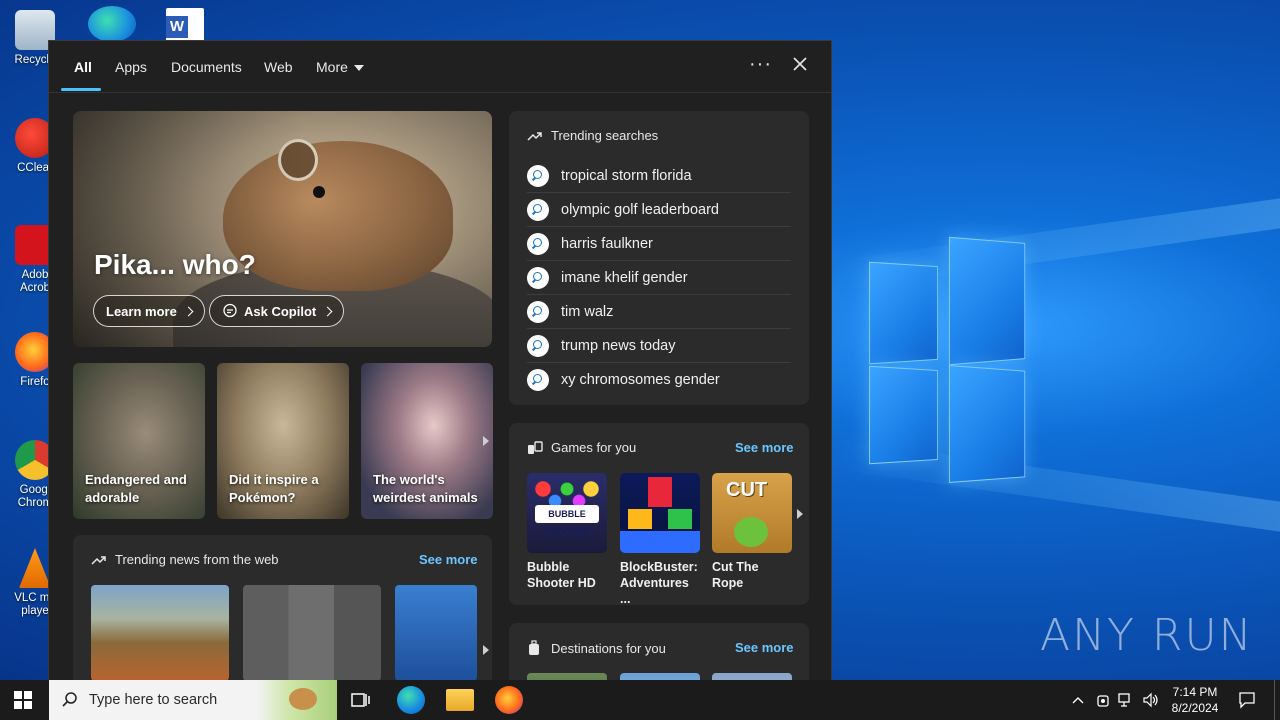  What do you see at coordinates (23, 700) in the screenshot?
I see `windows-start-icon` at bounding box center [23, 700].